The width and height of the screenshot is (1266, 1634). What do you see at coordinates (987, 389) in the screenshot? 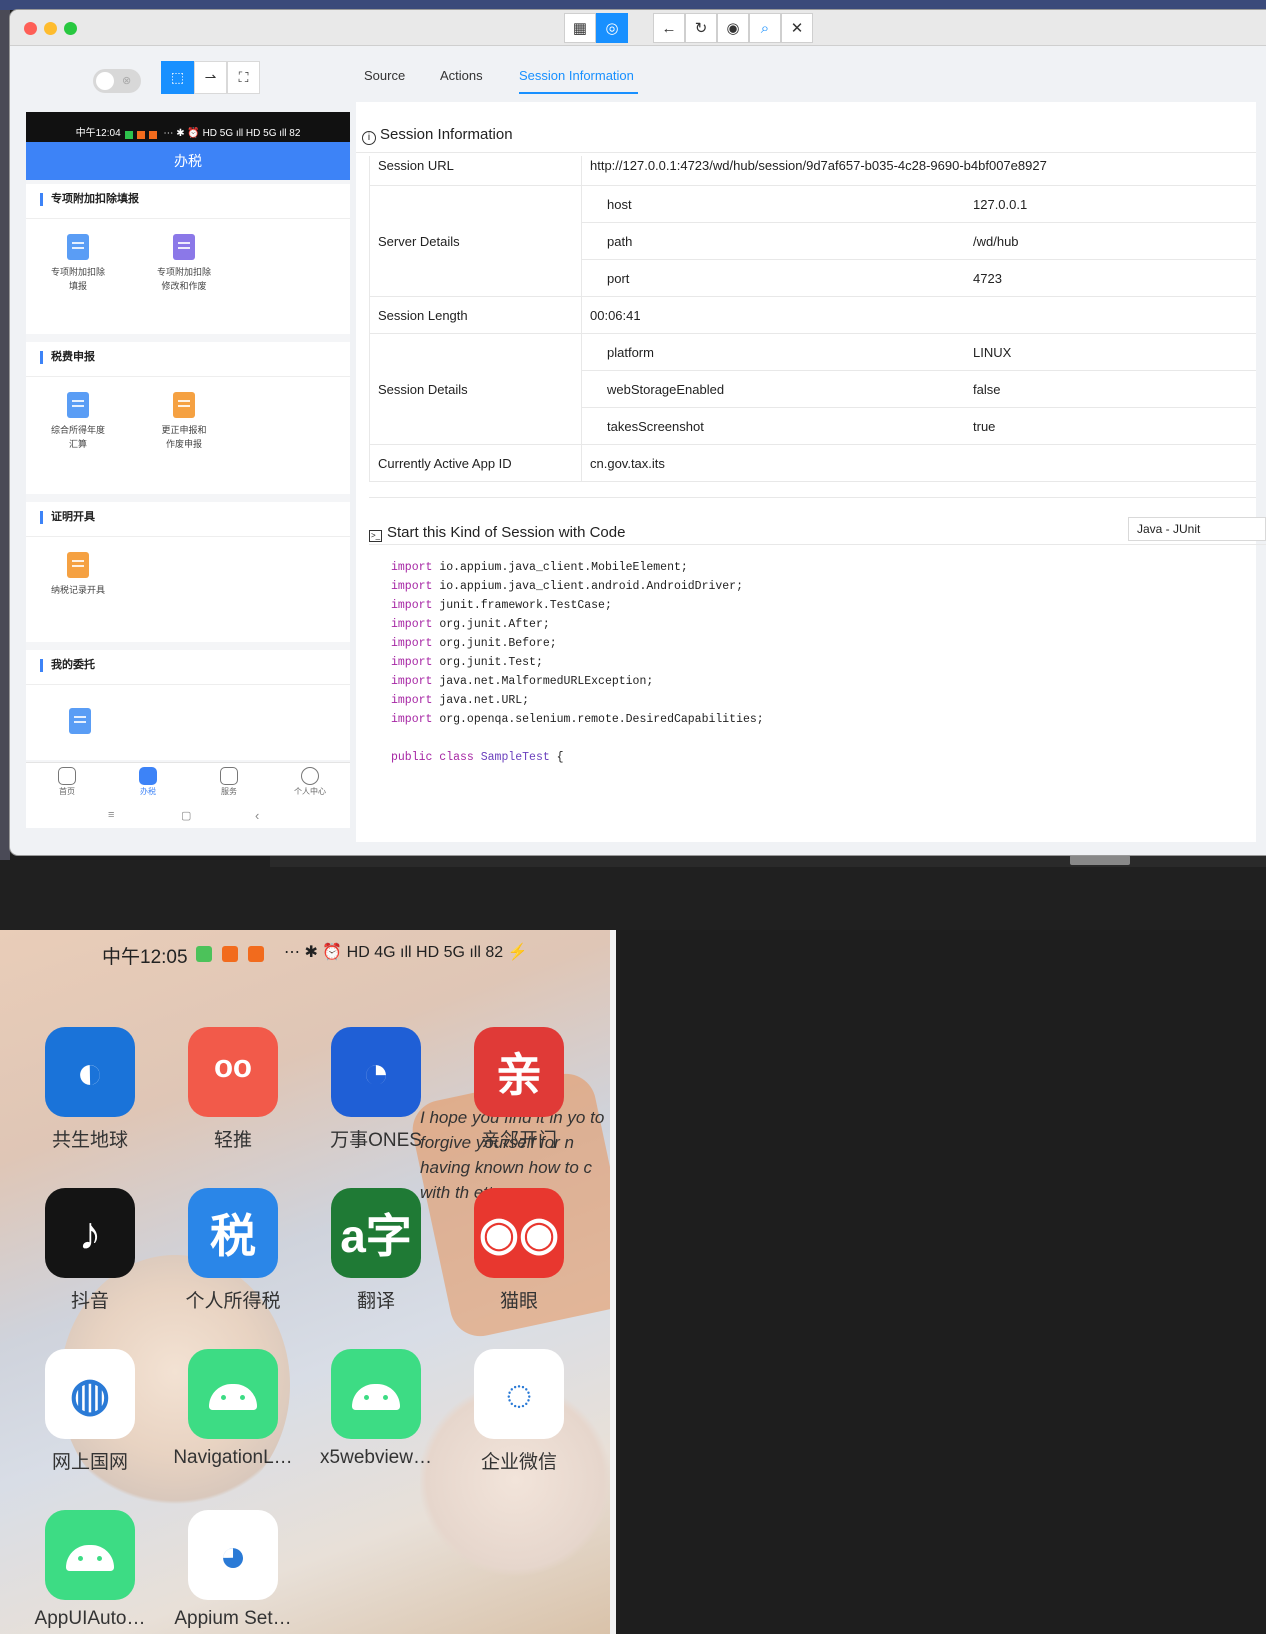
I see `details-value-webstorage: false` at bounding box center [987, 389].